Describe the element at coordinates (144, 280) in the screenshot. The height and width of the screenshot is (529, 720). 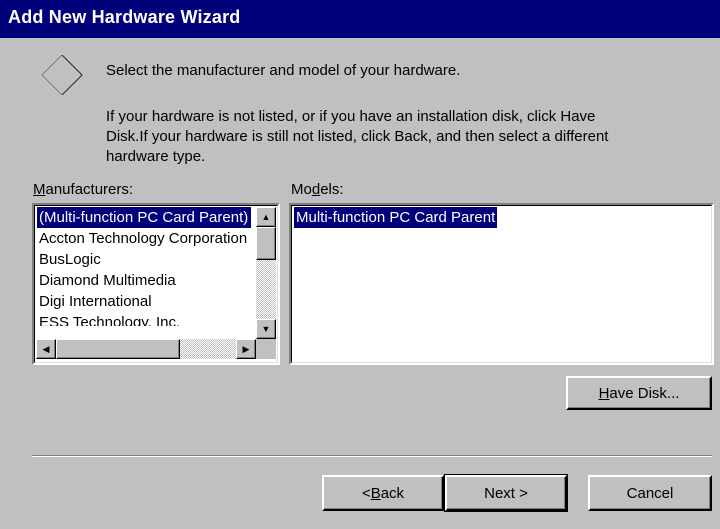
I see `manufacturer-item: Diamond Multimedia` at that location.